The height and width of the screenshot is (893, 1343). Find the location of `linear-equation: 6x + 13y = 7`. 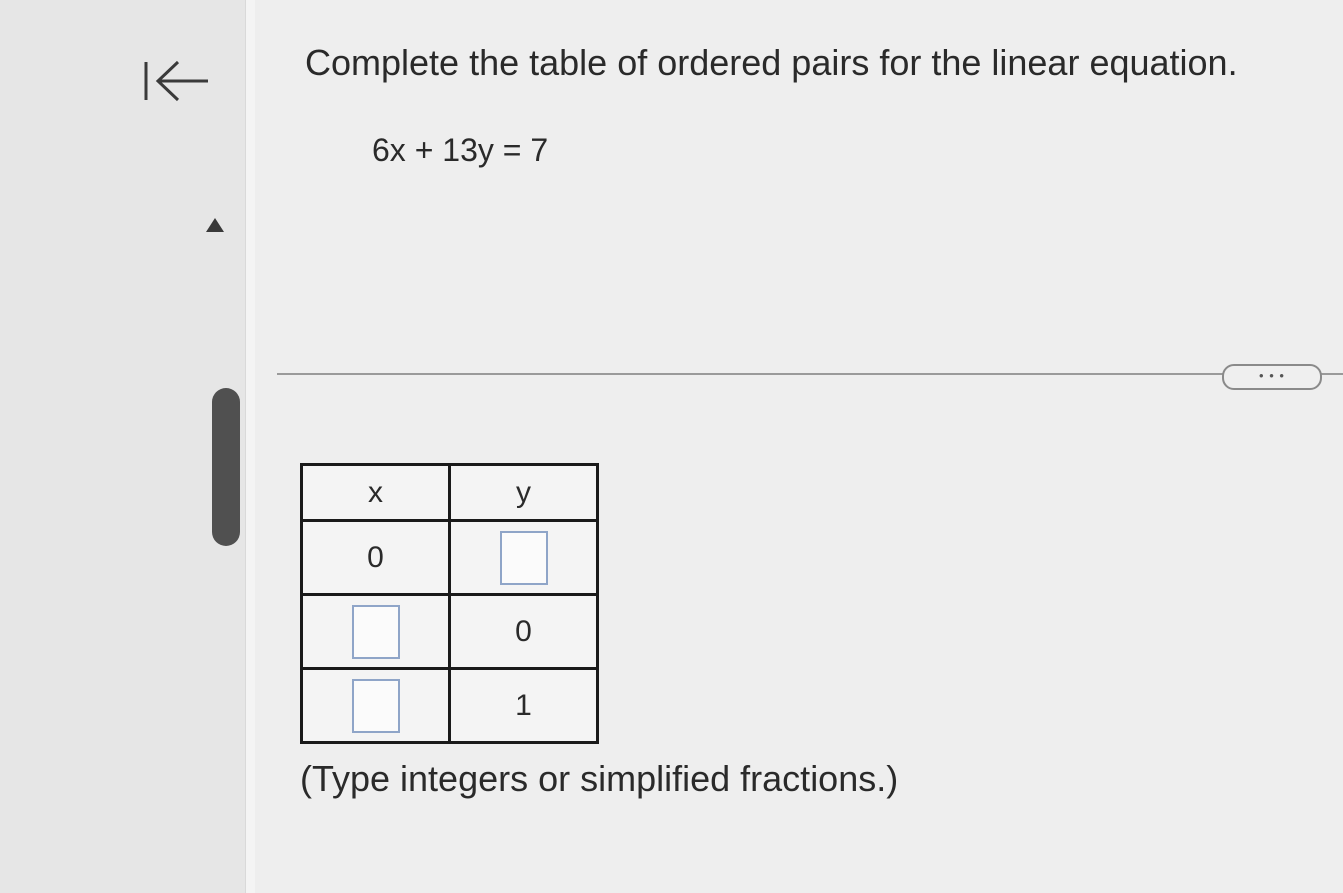

linear-equation: 6x + 13y = 7 is located at coordinates (460, 150).